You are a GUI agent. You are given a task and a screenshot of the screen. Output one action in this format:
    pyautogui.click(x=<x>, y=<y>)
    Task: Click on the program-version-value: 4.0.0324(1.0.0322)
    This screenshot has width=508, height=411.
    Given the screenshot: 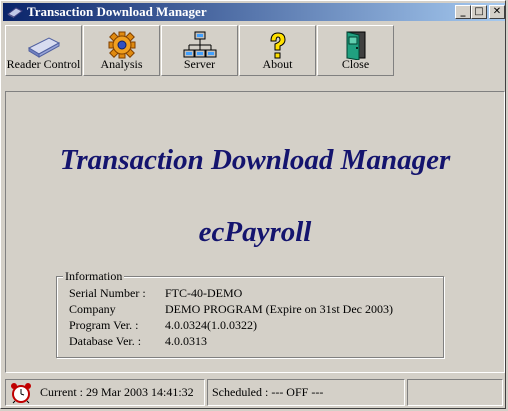 What is the action you would take?
    pyautogui.click(x=211, y=325)
    